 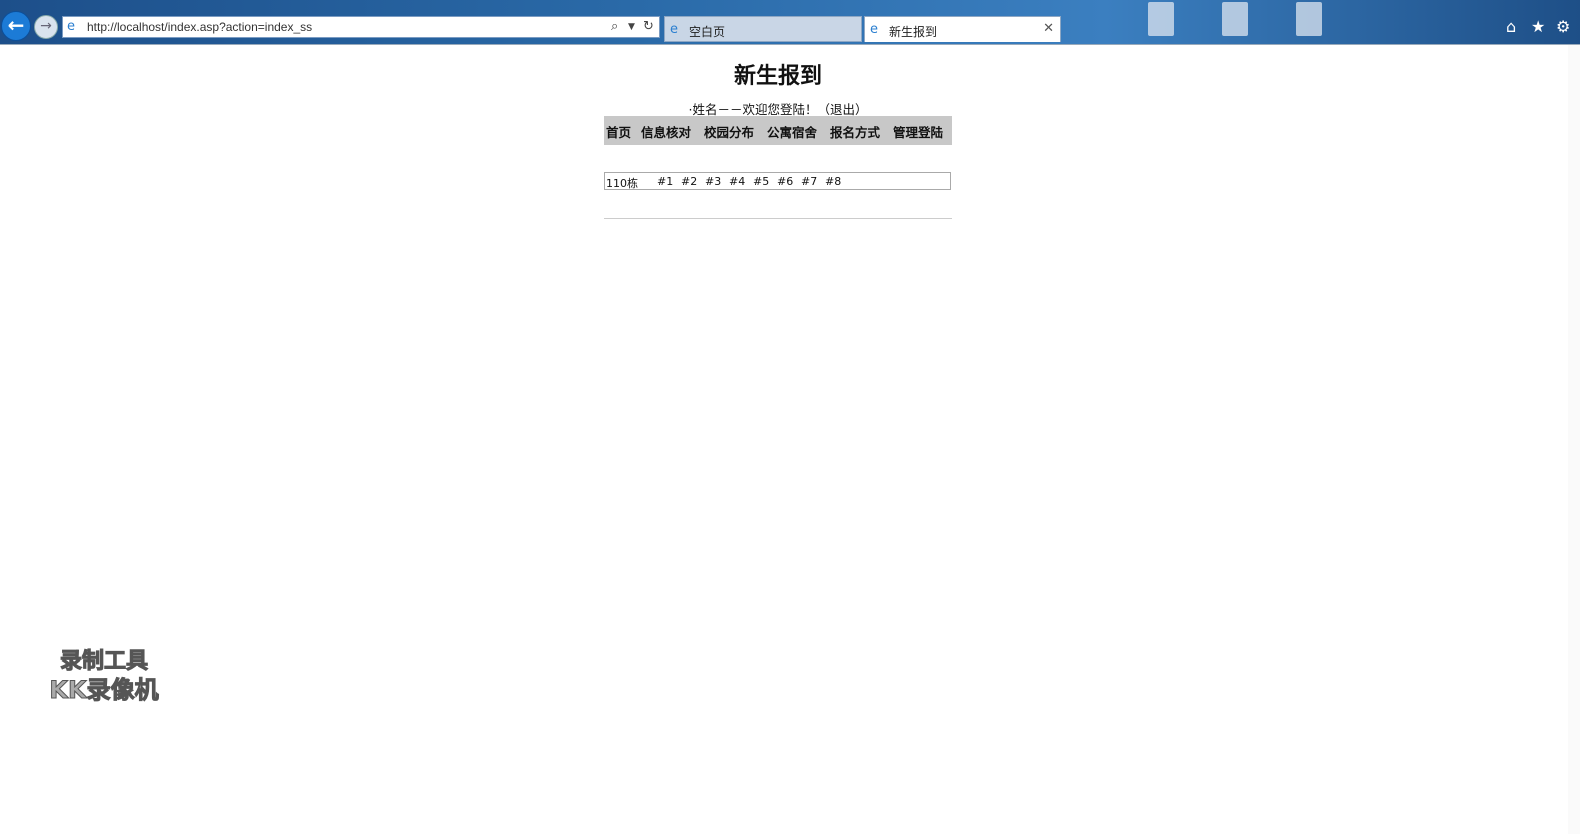 What do you see at coordinates (1048, 28) in the screenshot?
I see `close-tab-icon: ✕` at bounding box center [1048, 28].